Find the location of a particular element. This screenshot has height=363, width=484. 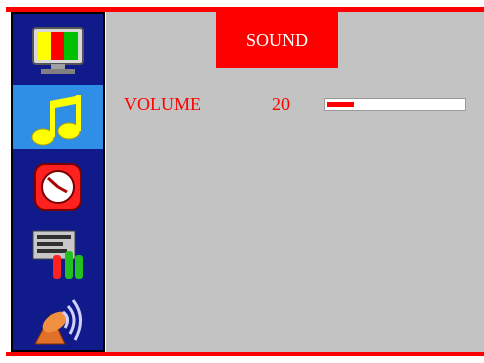

language-settings-icon is located at coordinates (57, 254).